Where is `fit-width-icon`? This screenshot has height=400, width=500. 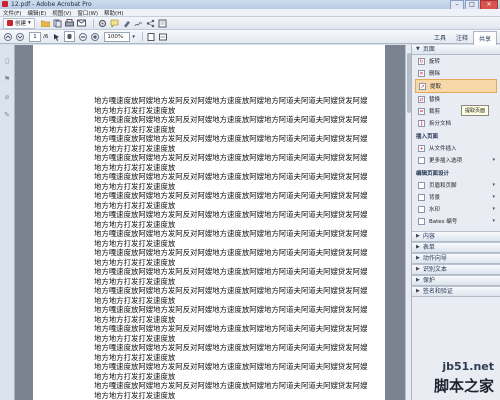
fit-width-icon is located at coordinates (163, 36).